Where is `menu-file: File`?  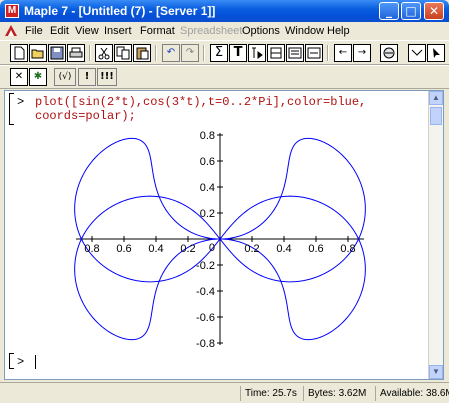 menu-file: File is located at coordinates (34, 31).